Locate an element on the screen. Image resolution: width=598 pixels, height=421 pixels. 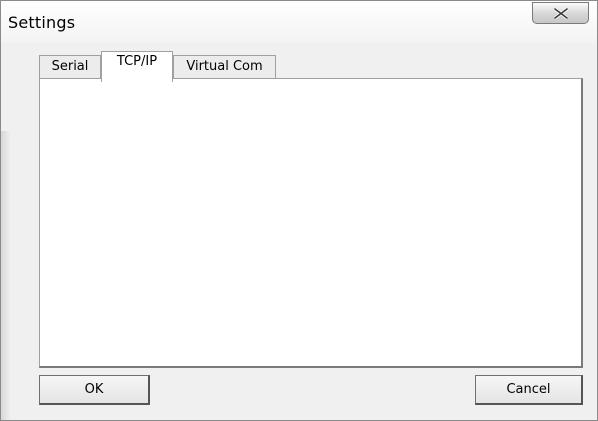
tab-label: Serial is located at coordinates (70, 66).